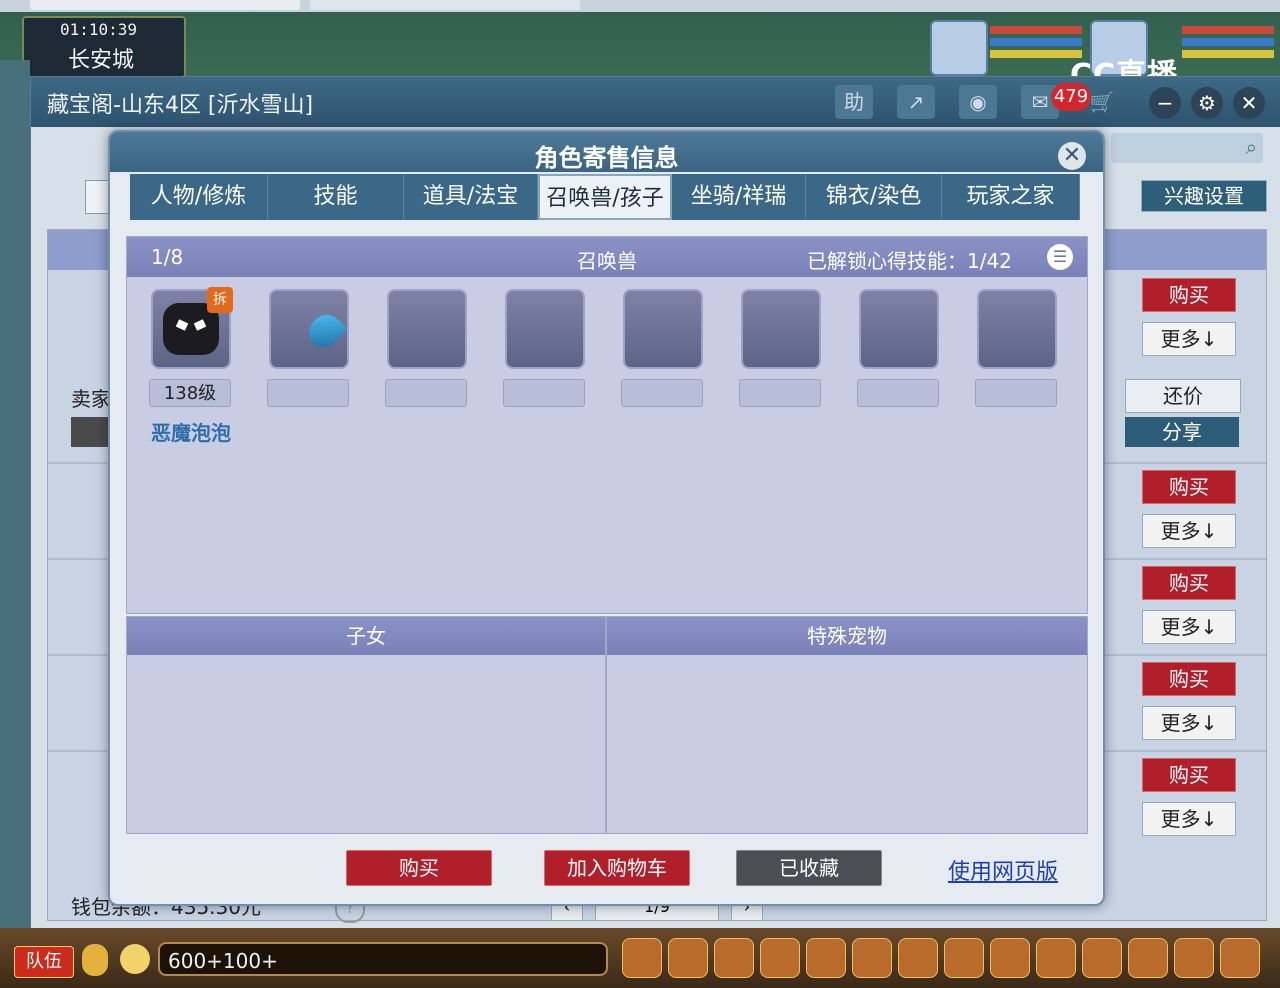  I want to click on player-status-bars, so click(1228, 46).